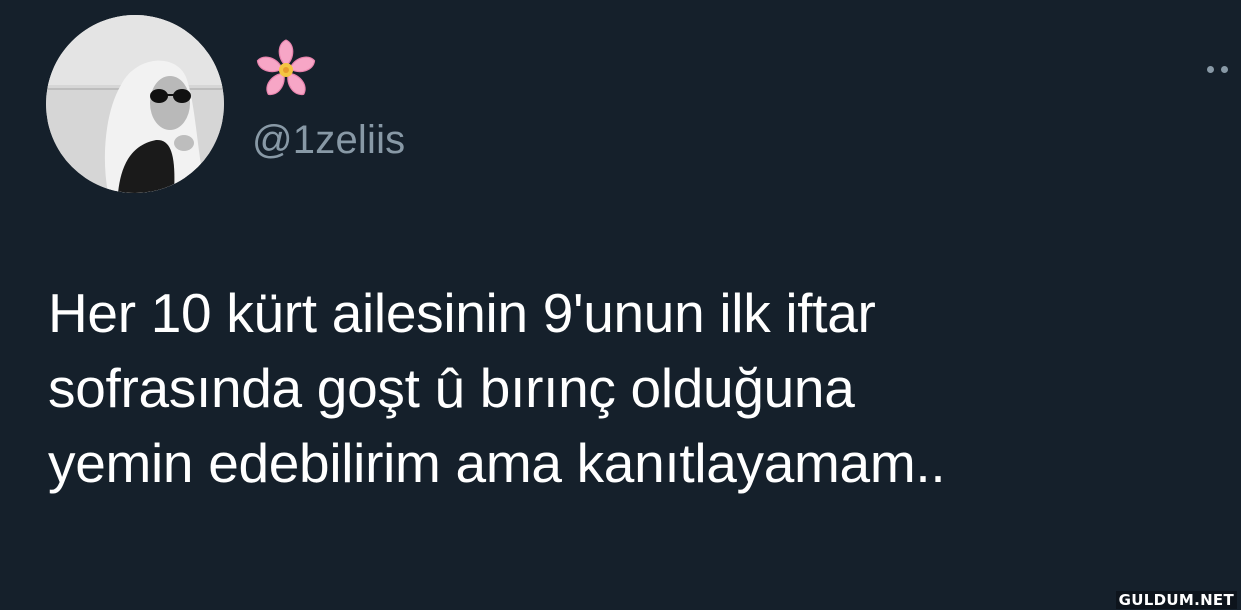  I want to click on tweet-text-line: Her 10 kürt ailesinin 9'unun ilk iftar, so click(462, 313).